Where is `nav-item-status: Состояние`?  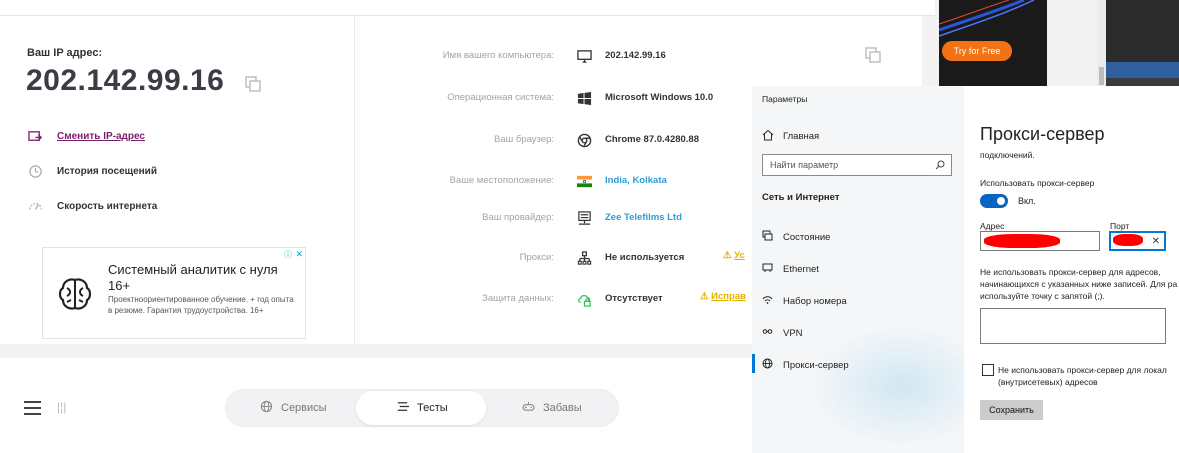 nav-item-status: Состояние is located at coordinates (796, 237).